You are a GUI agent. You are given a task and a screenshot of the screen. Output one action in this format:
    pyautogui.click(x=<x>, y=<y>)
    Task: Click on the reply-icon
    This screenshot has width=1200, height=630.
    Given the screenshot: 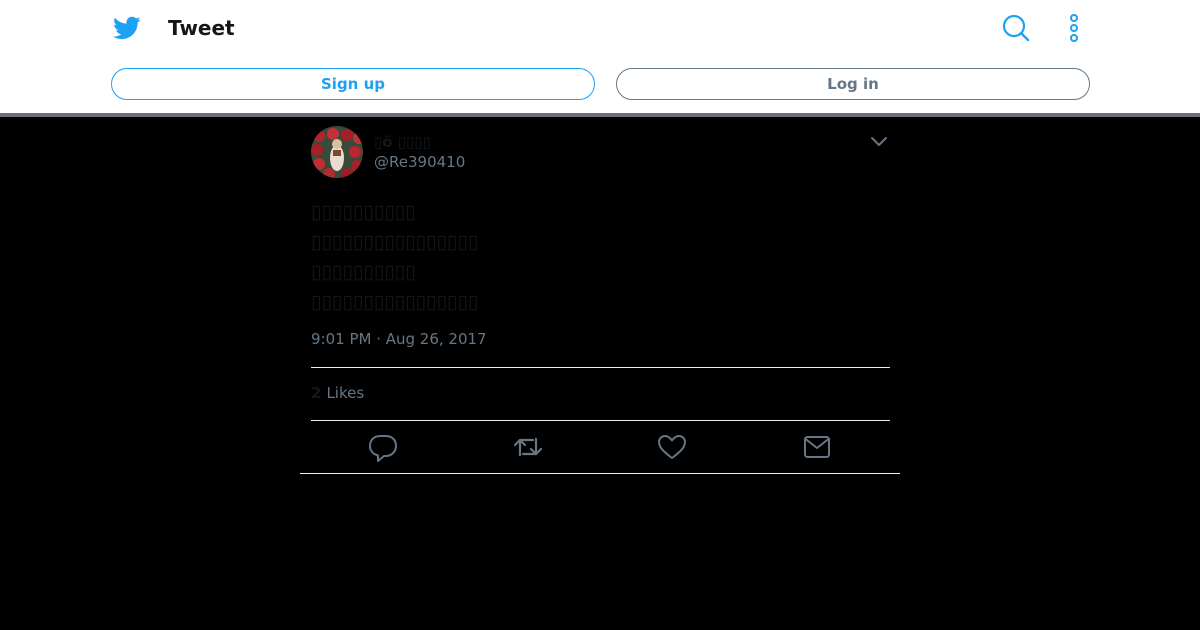 What is the action you would take?
    pyautogui.click(x=383, y=447)
    